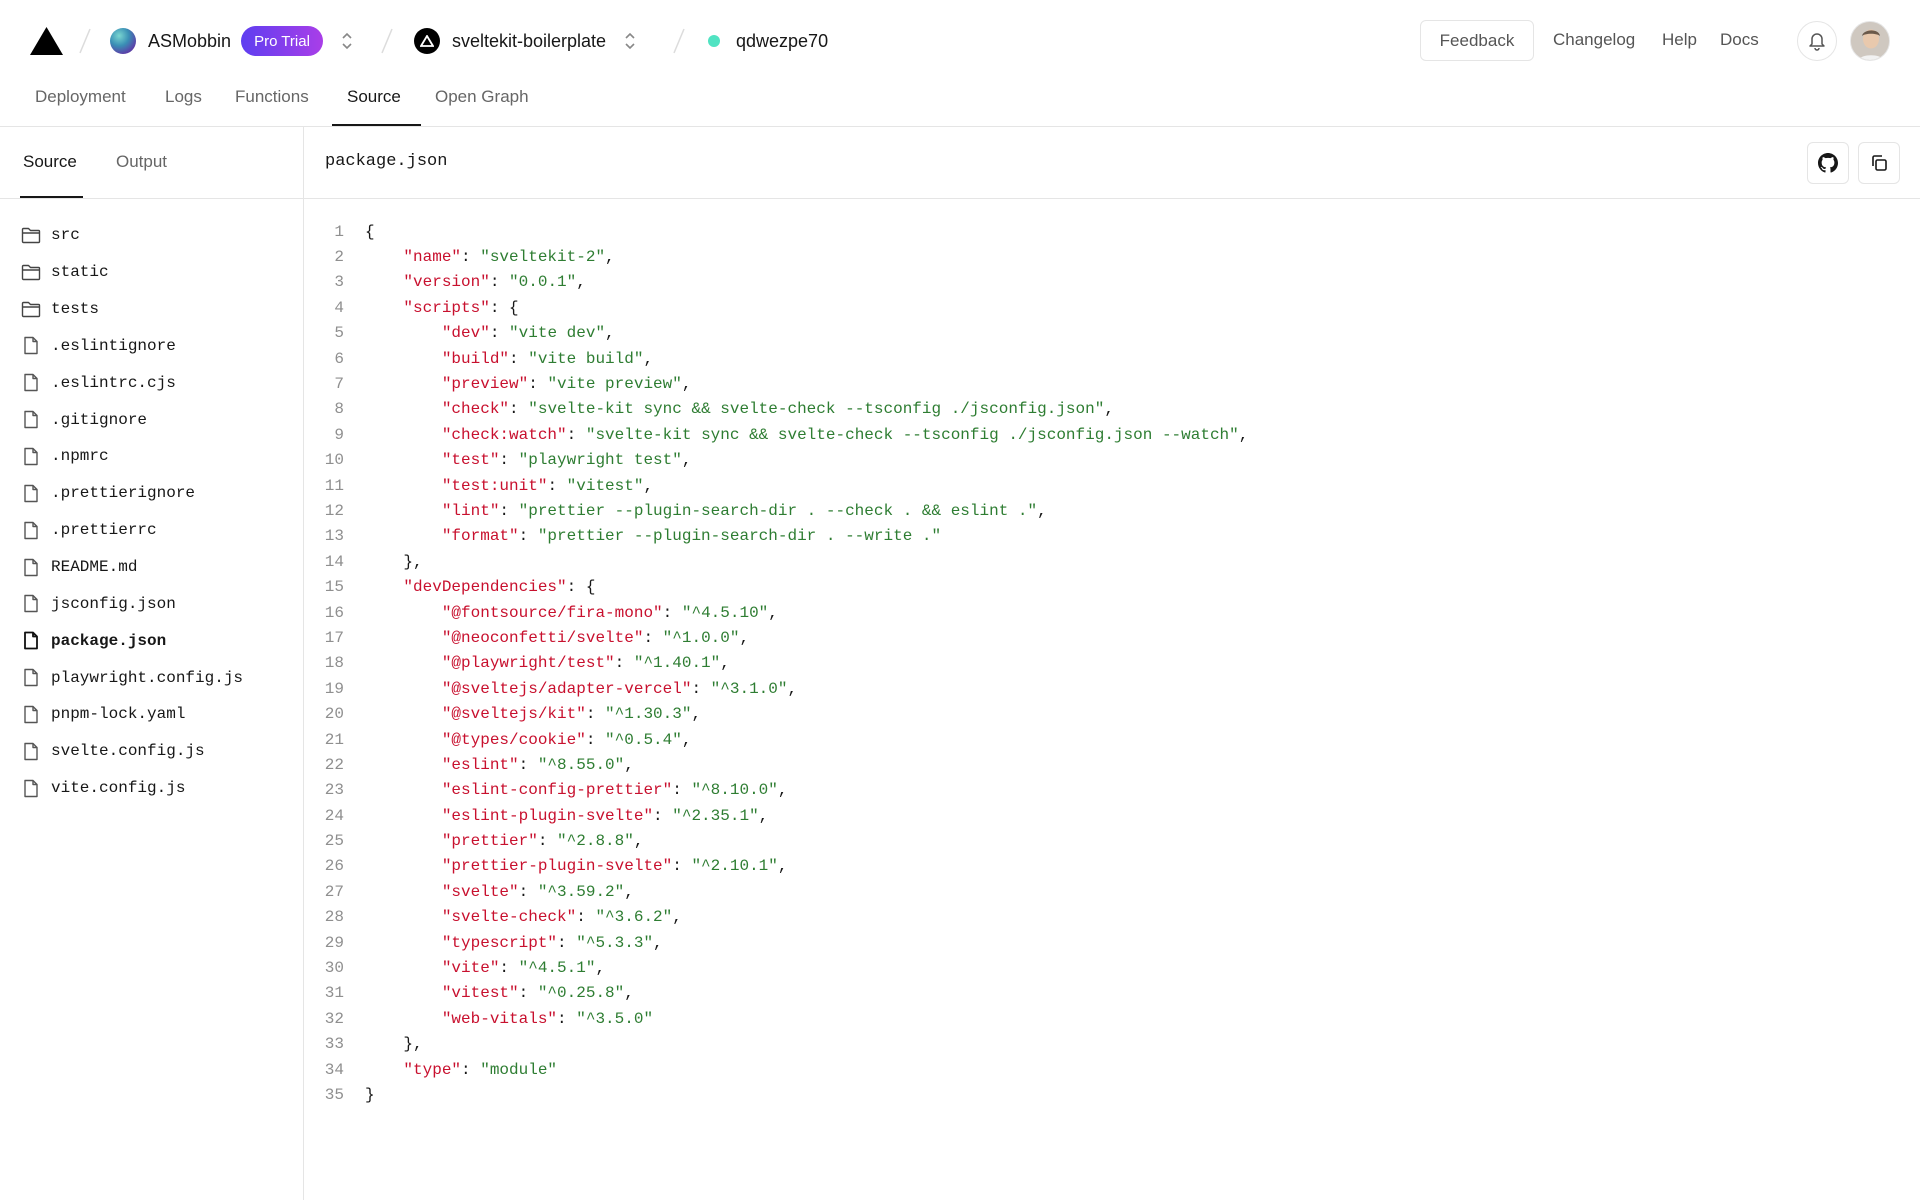 This screenshot has height=1200, width=1920. Describe the element at coordinates (1739, 40) in the screenshot. I see `docs-link: Docs` at that location.